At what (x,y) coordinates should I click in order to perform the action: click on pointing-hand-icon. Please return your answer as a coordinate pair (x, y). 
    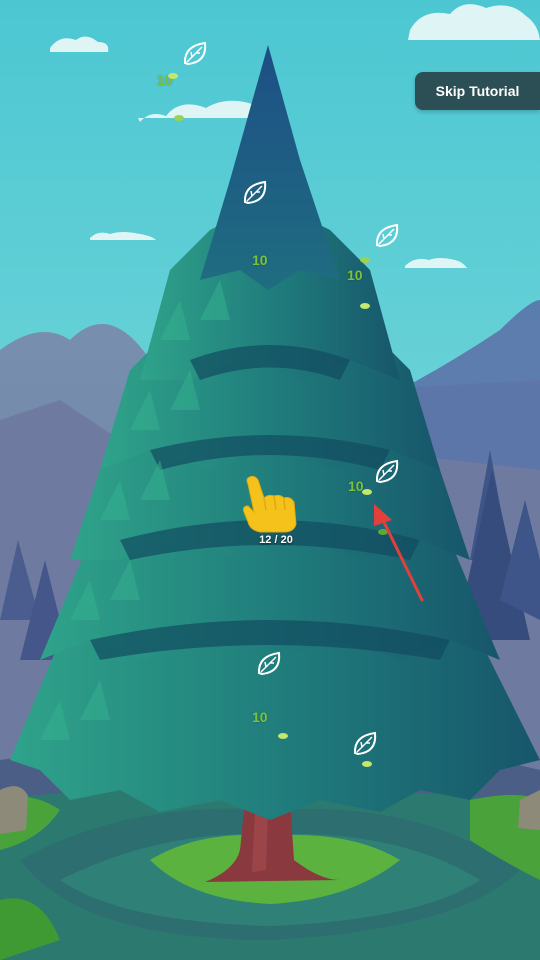
    Looking at the image, I should click on (269, 503).